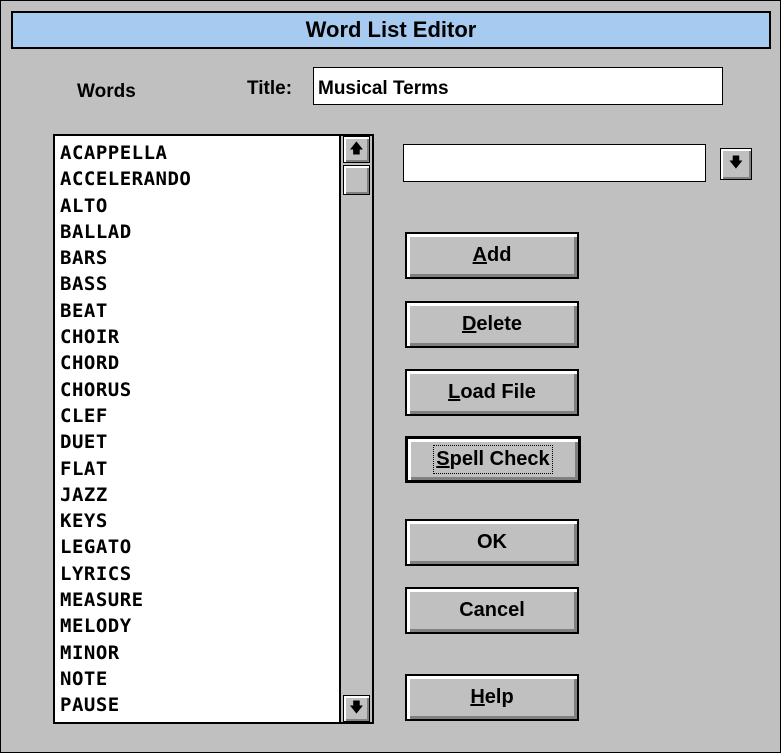 The image size is (781, 753). I want to click on spell-check-label: pell Check, so click(499, 459).